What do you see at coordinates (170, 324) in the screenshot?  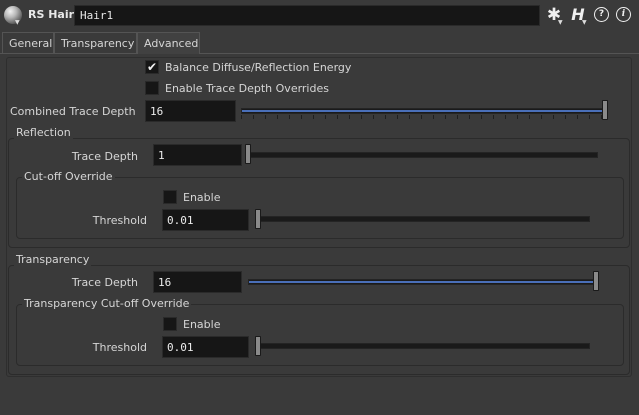 I see `transparency-cutoff-enable-checkbox` at bounding box center [170, 324].